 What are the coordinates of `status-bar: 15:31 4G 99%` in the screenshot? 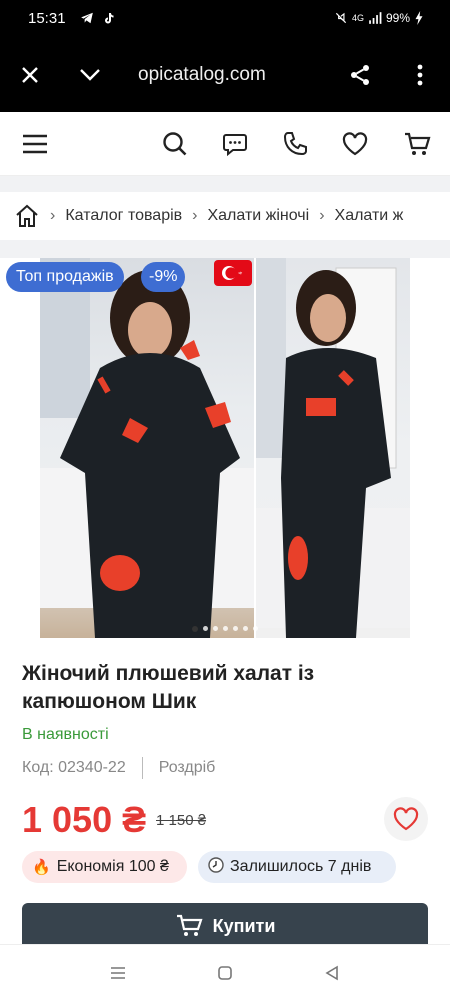 It's located at (225, 19).